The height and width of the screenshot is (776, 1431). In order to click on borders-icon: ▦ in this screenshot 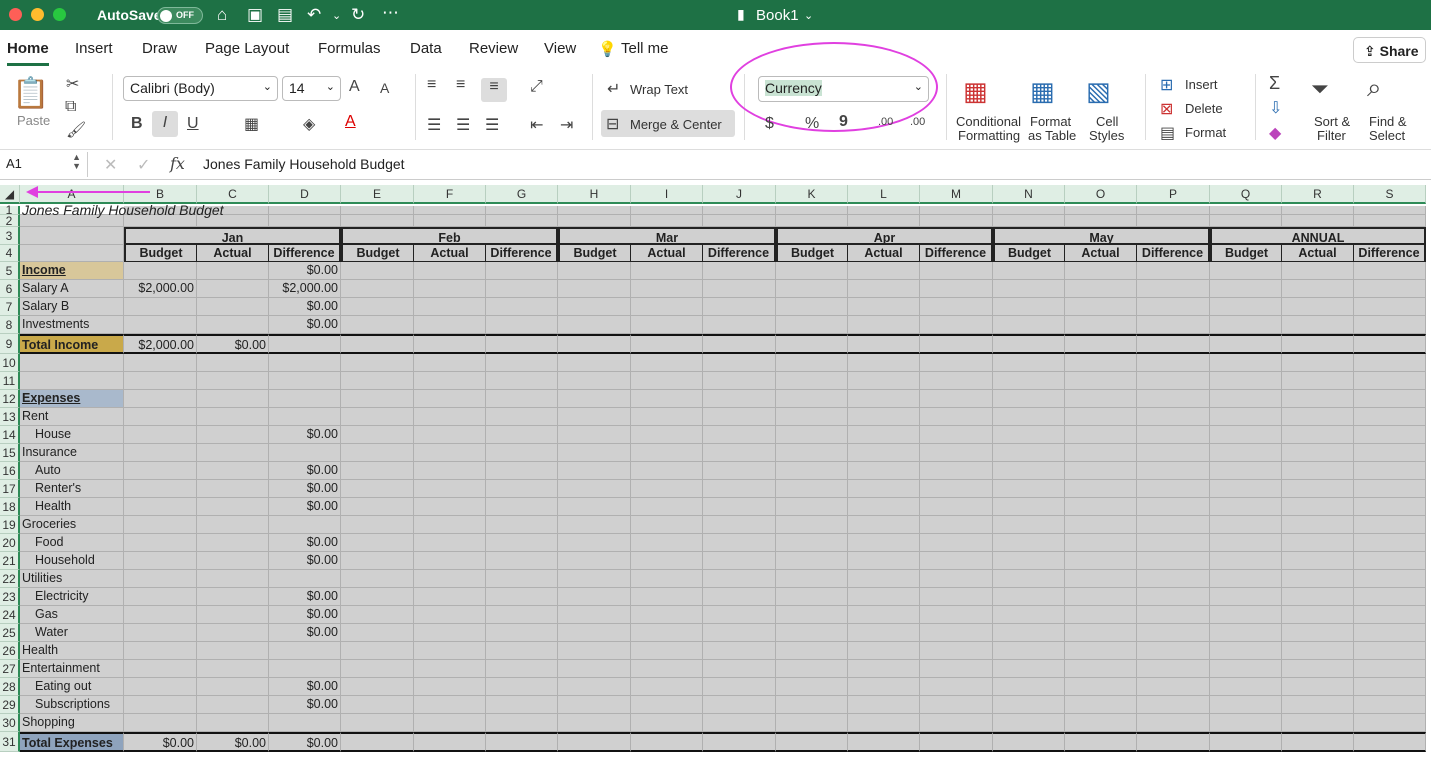, I will do `click(251, 124)`.